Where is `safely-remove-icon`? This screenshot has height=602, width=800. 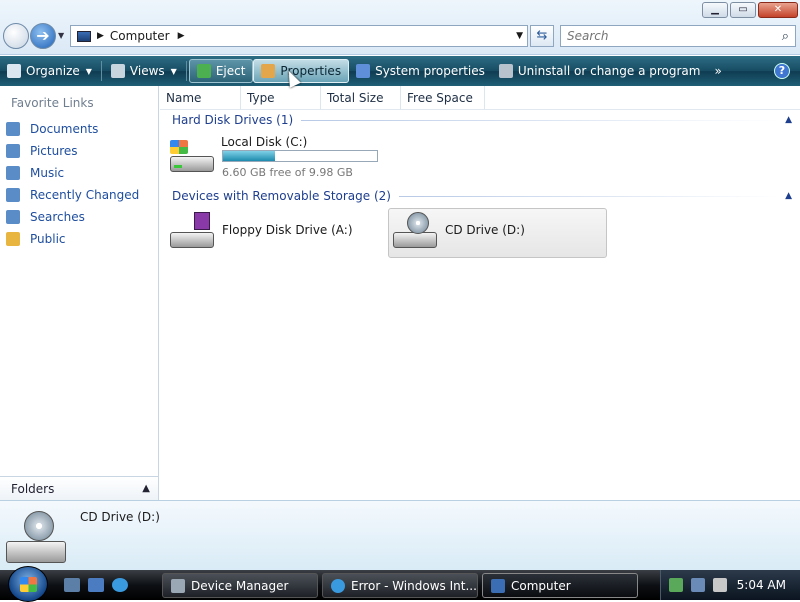 safely-remove-icon is located at coordinates (676, 585).